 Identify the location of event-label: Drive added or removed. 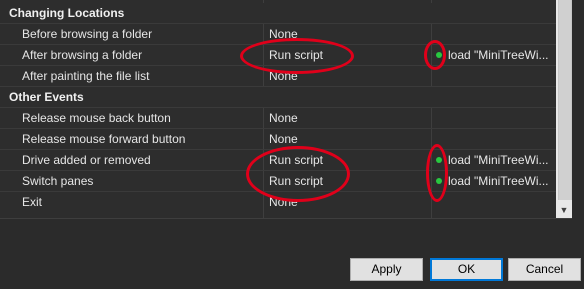
(86, 160).